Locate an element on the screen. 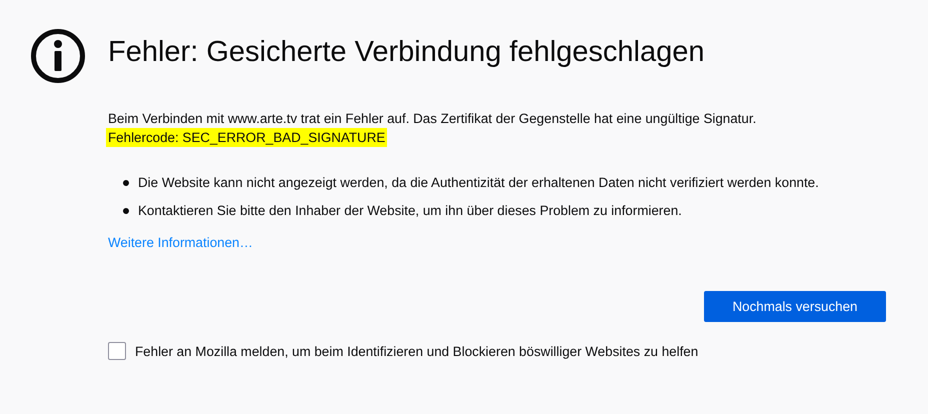 The width and height of the screenshot is (928, 414). info-icon is located at coordinates (58, 56).